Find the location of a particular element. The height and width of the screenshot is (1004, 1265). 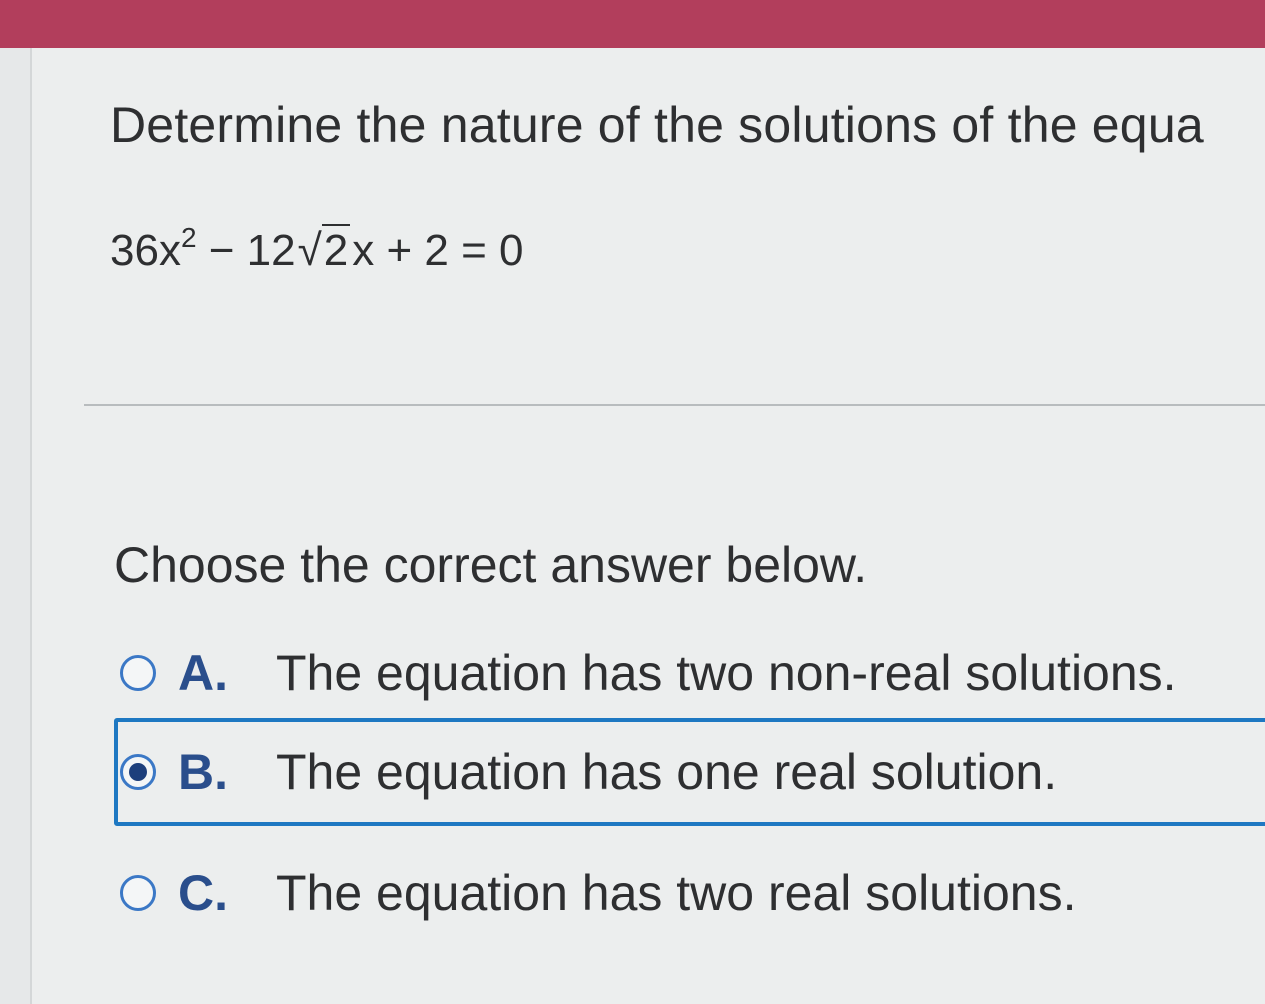

radio-button-b is located at coordinates (138, 772).